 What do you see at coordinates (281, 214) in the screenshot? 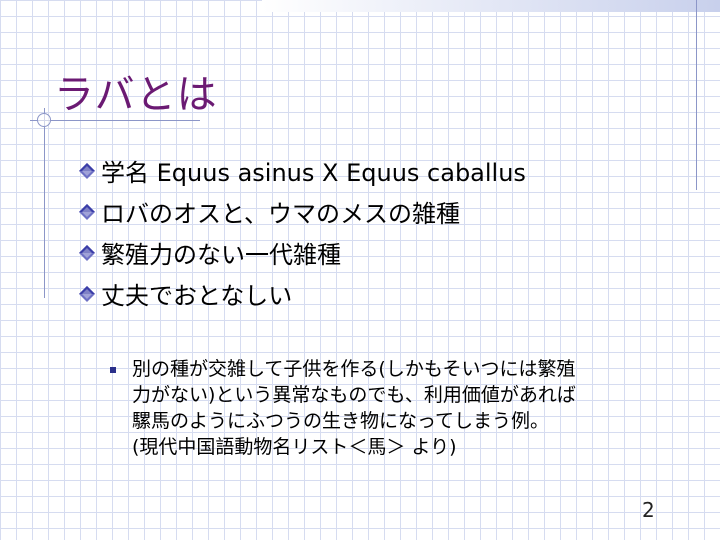
I see `bullet-text: ロバのオスと、ウマのメスの雑種` at bounding box center [281, 214].